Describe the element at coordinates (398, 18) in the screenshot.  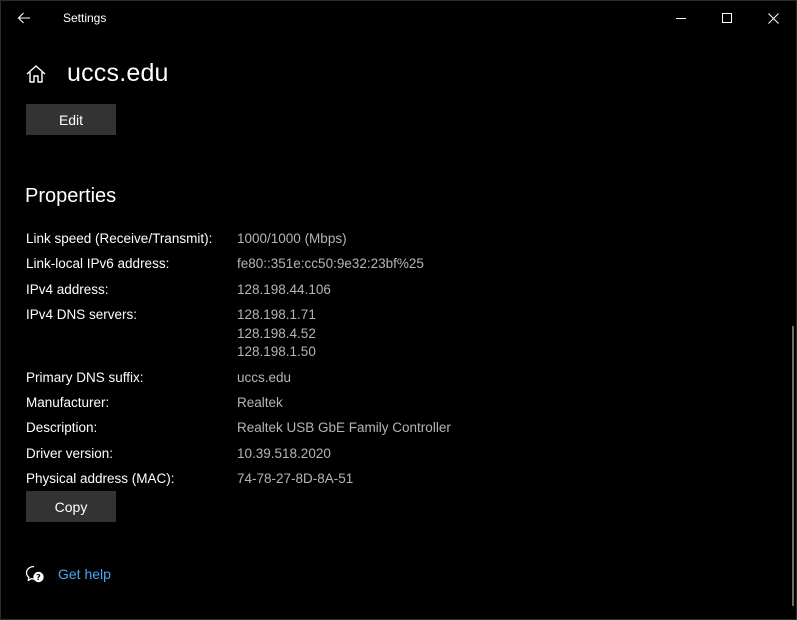
I see `title-bar: Settings` at that location.